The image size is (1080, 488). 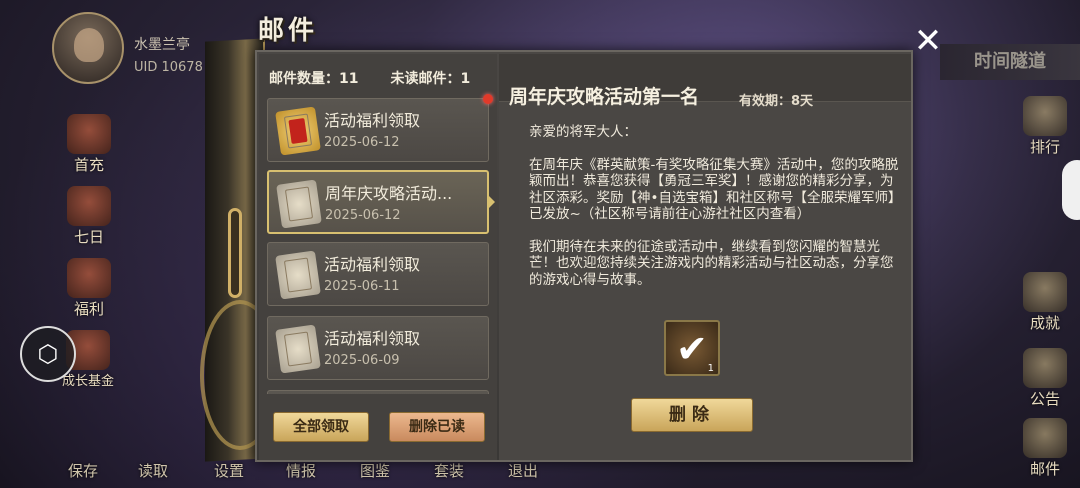 I want to click on player-name: 水墨兰亭, so click(x=162, y=45).